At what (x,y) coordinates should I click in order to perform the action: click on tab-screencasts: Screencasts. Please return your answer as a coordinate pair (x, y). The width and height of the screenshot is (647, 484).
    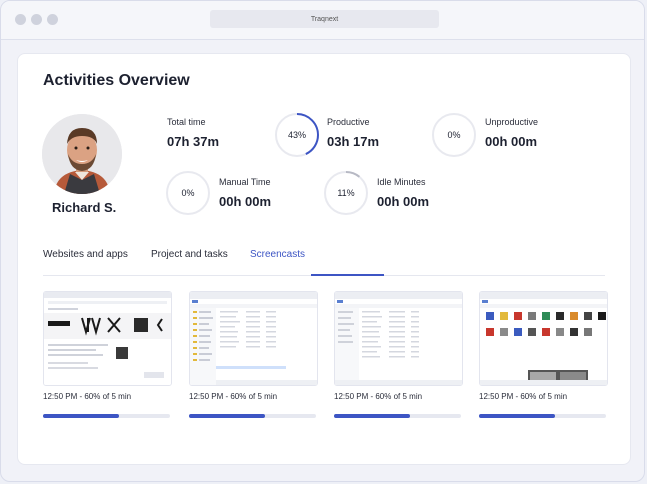
    Looking at the image, I should click on (277, 254).